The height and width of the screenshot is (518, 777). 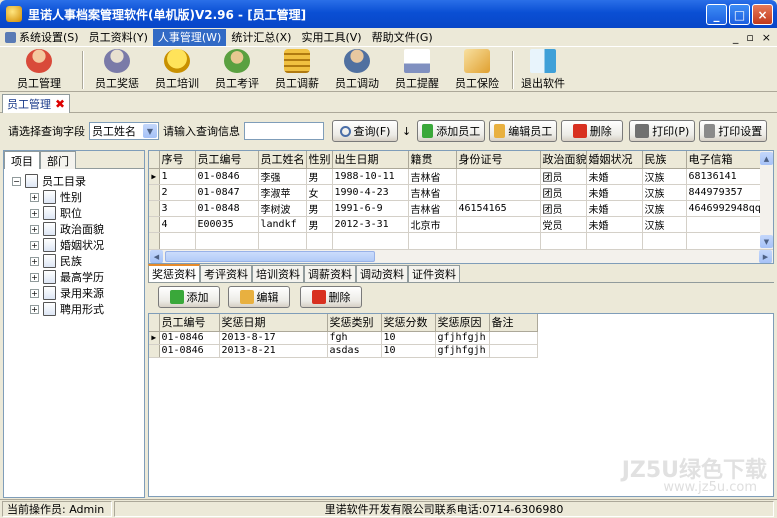 What do you see at coordinates (388, 508) in the screenshot?
I see `status-bar: 当前操作员: Admin 里诺软件开发有限公司联系电话:0714-6306980` at bounding box center [388, 508].